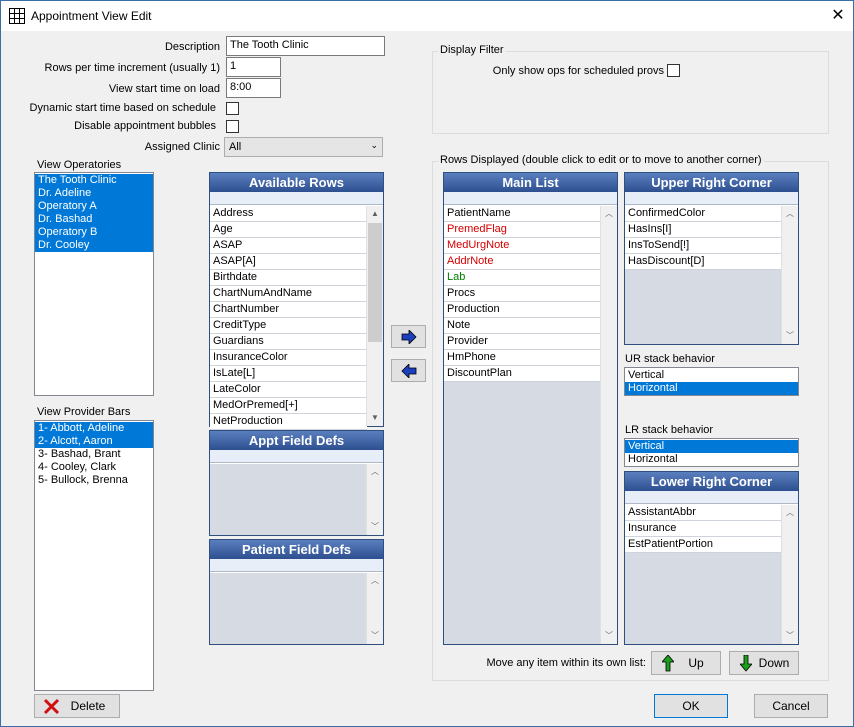  I want to click on operatory-item: Operatory A, so click(94, 206).